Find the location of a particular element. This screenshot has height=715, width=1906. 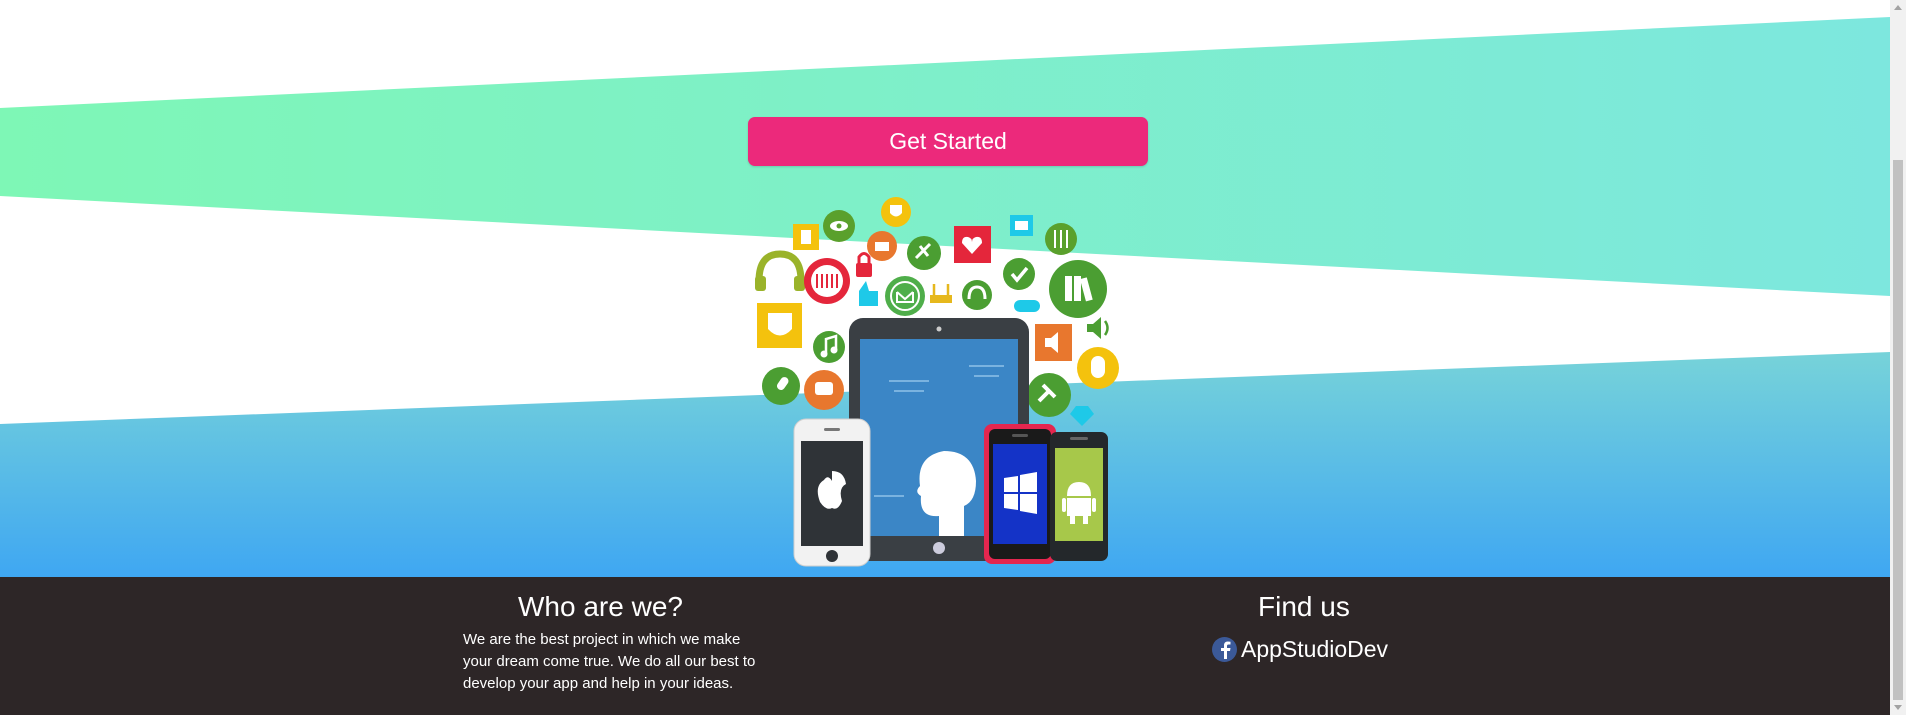

lock-icon is located at coordinates (864, 264).